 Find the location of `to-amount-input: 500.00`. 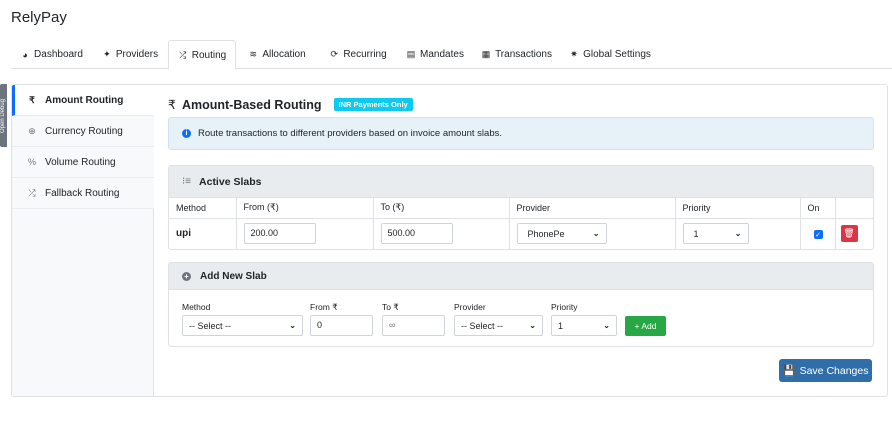

to-amount-input: 500.00 is located at coordinates (416, 234).